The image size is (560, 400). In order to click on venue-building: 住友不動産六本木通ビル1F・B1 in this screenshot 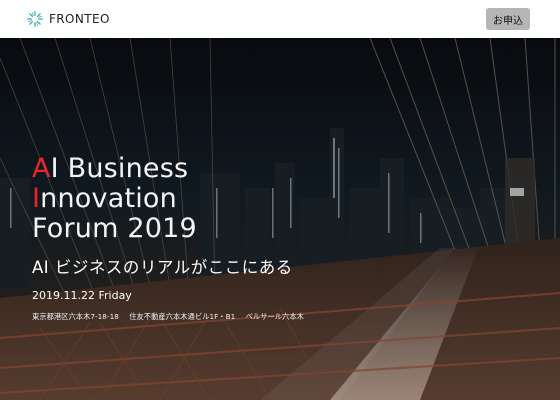, I will do `click(182, 316)`.